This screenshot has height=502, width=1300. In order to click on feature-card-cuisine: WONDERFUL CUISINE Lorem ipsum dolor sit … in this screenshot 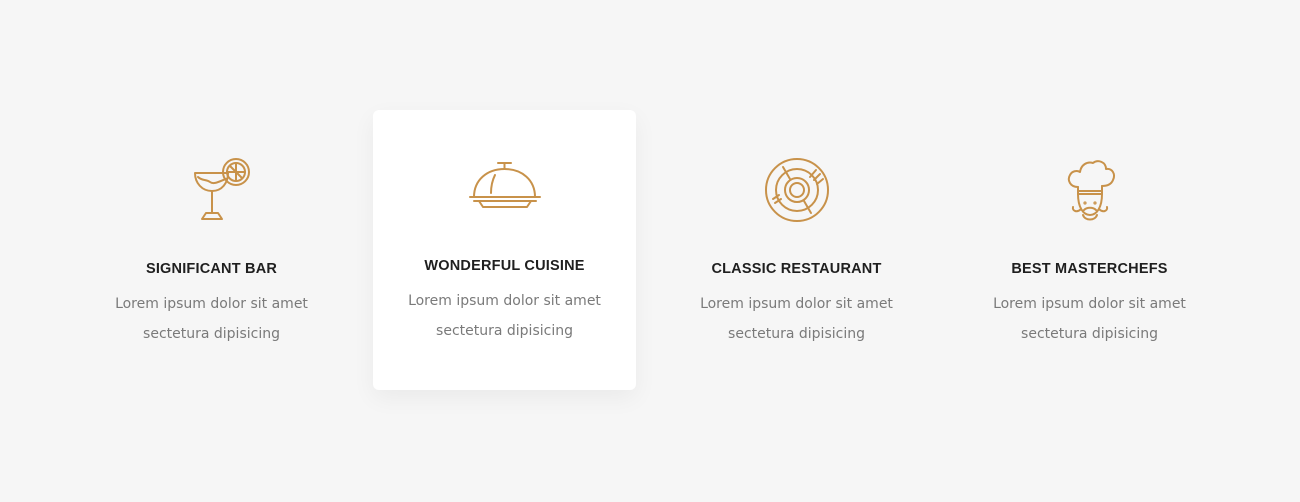, I will do `click(504, 250)`.